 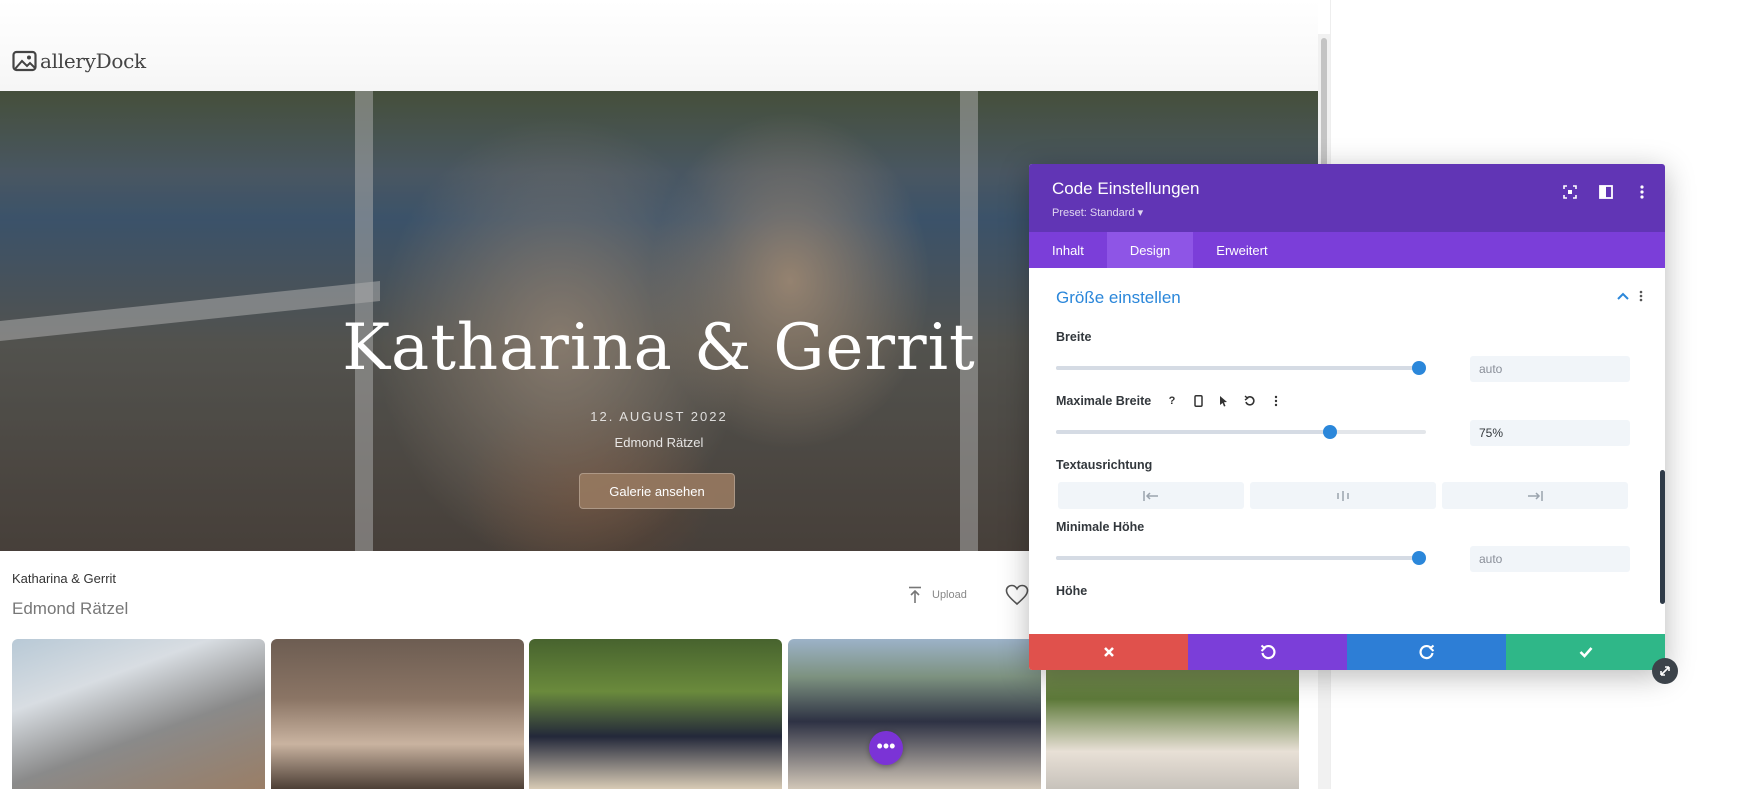 I want to click on gallery-logo-icon, so click(x=24, y=61).